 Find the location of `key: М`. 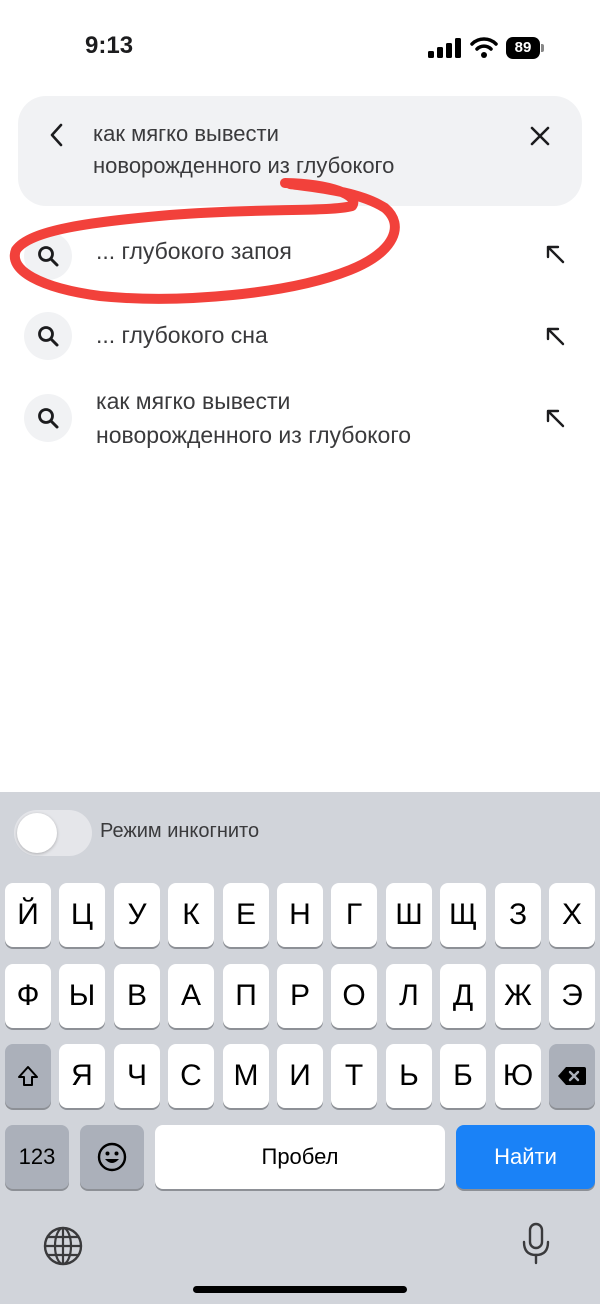

key: М is located at coordinates (246, 1076).